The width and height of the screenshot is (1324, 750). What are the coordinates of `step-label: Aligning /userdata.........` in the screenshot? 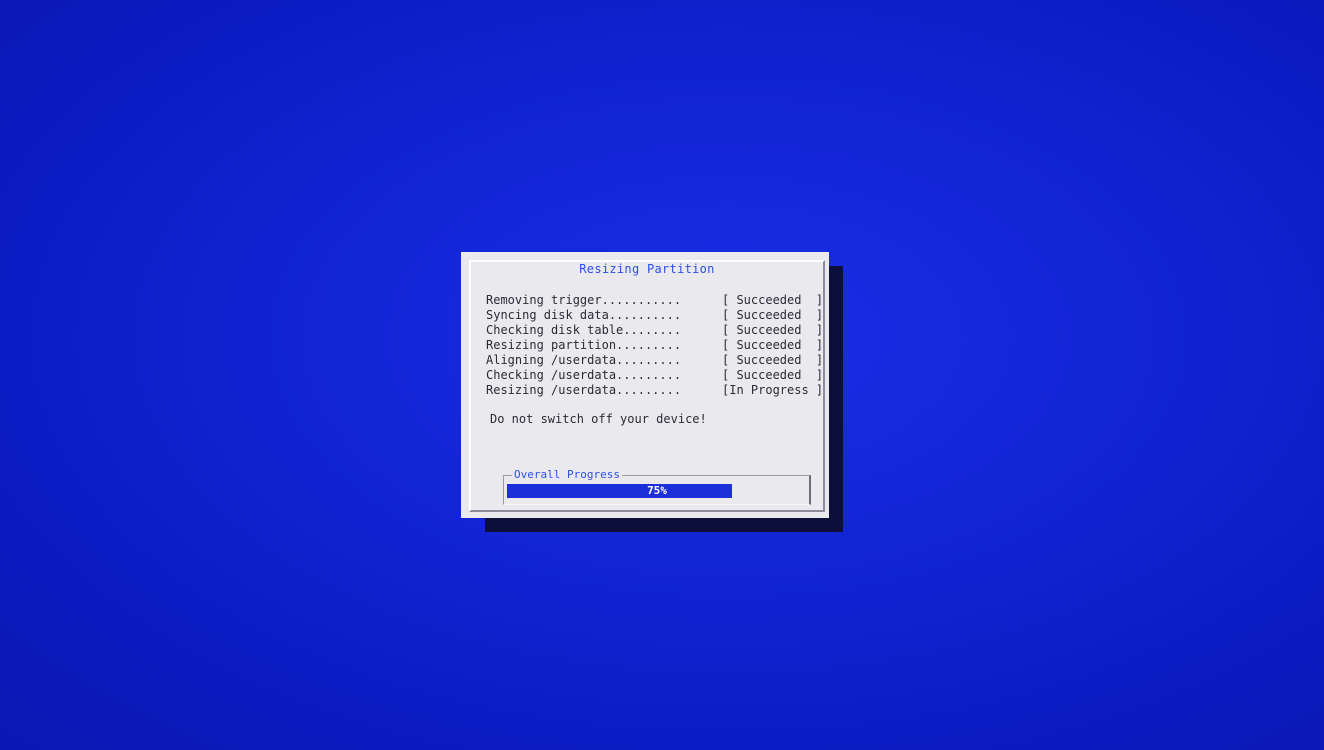 It's located at (584, 360).